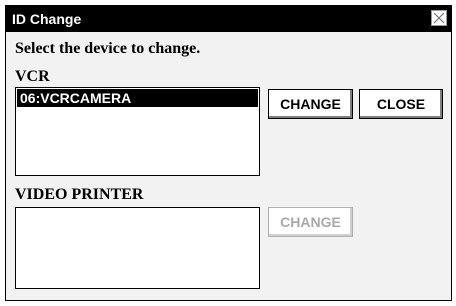 This screenshot has width=456, height=306. Describe the element at coordinates (228, 19) in the screenshot. I see `title-bar: ID Change` at that location.